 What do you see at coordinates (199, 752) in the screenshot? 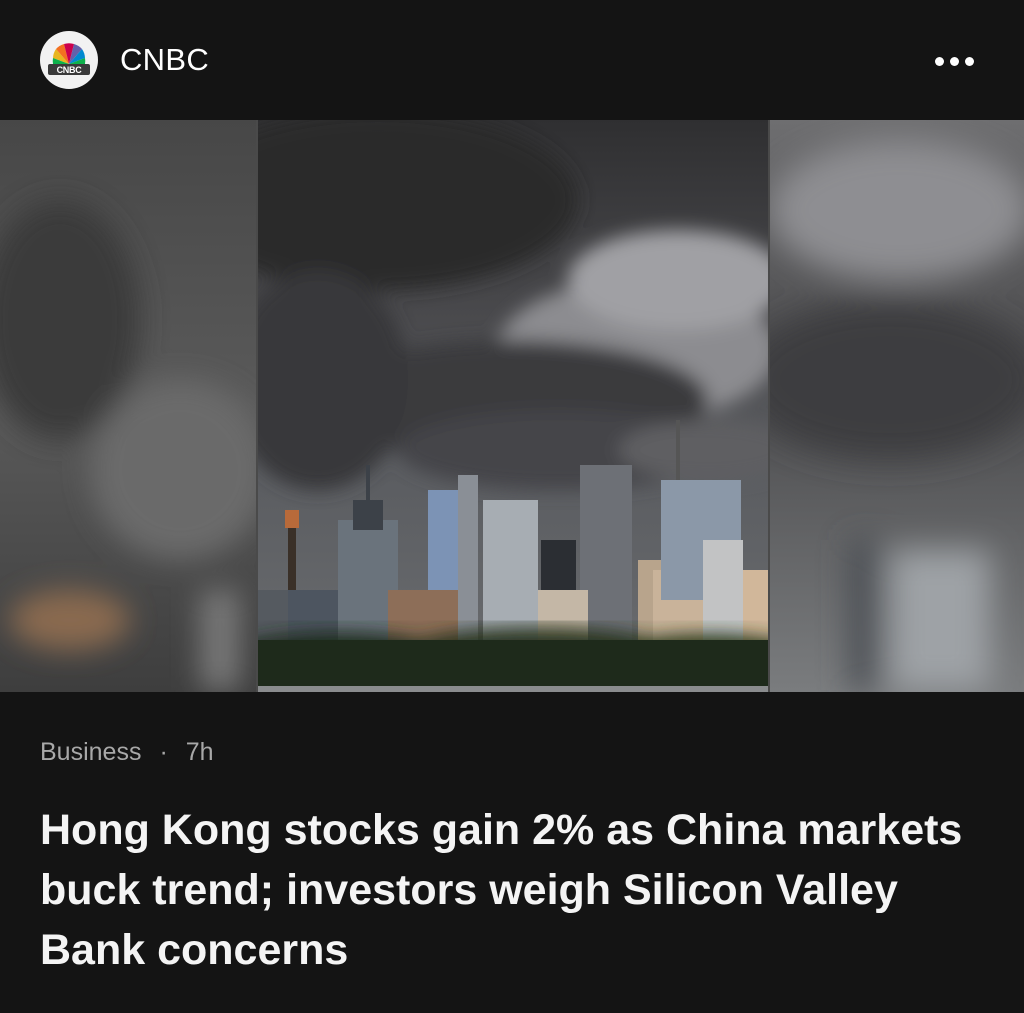
I see `article-age: 7h` at bounding box center [199, 752].